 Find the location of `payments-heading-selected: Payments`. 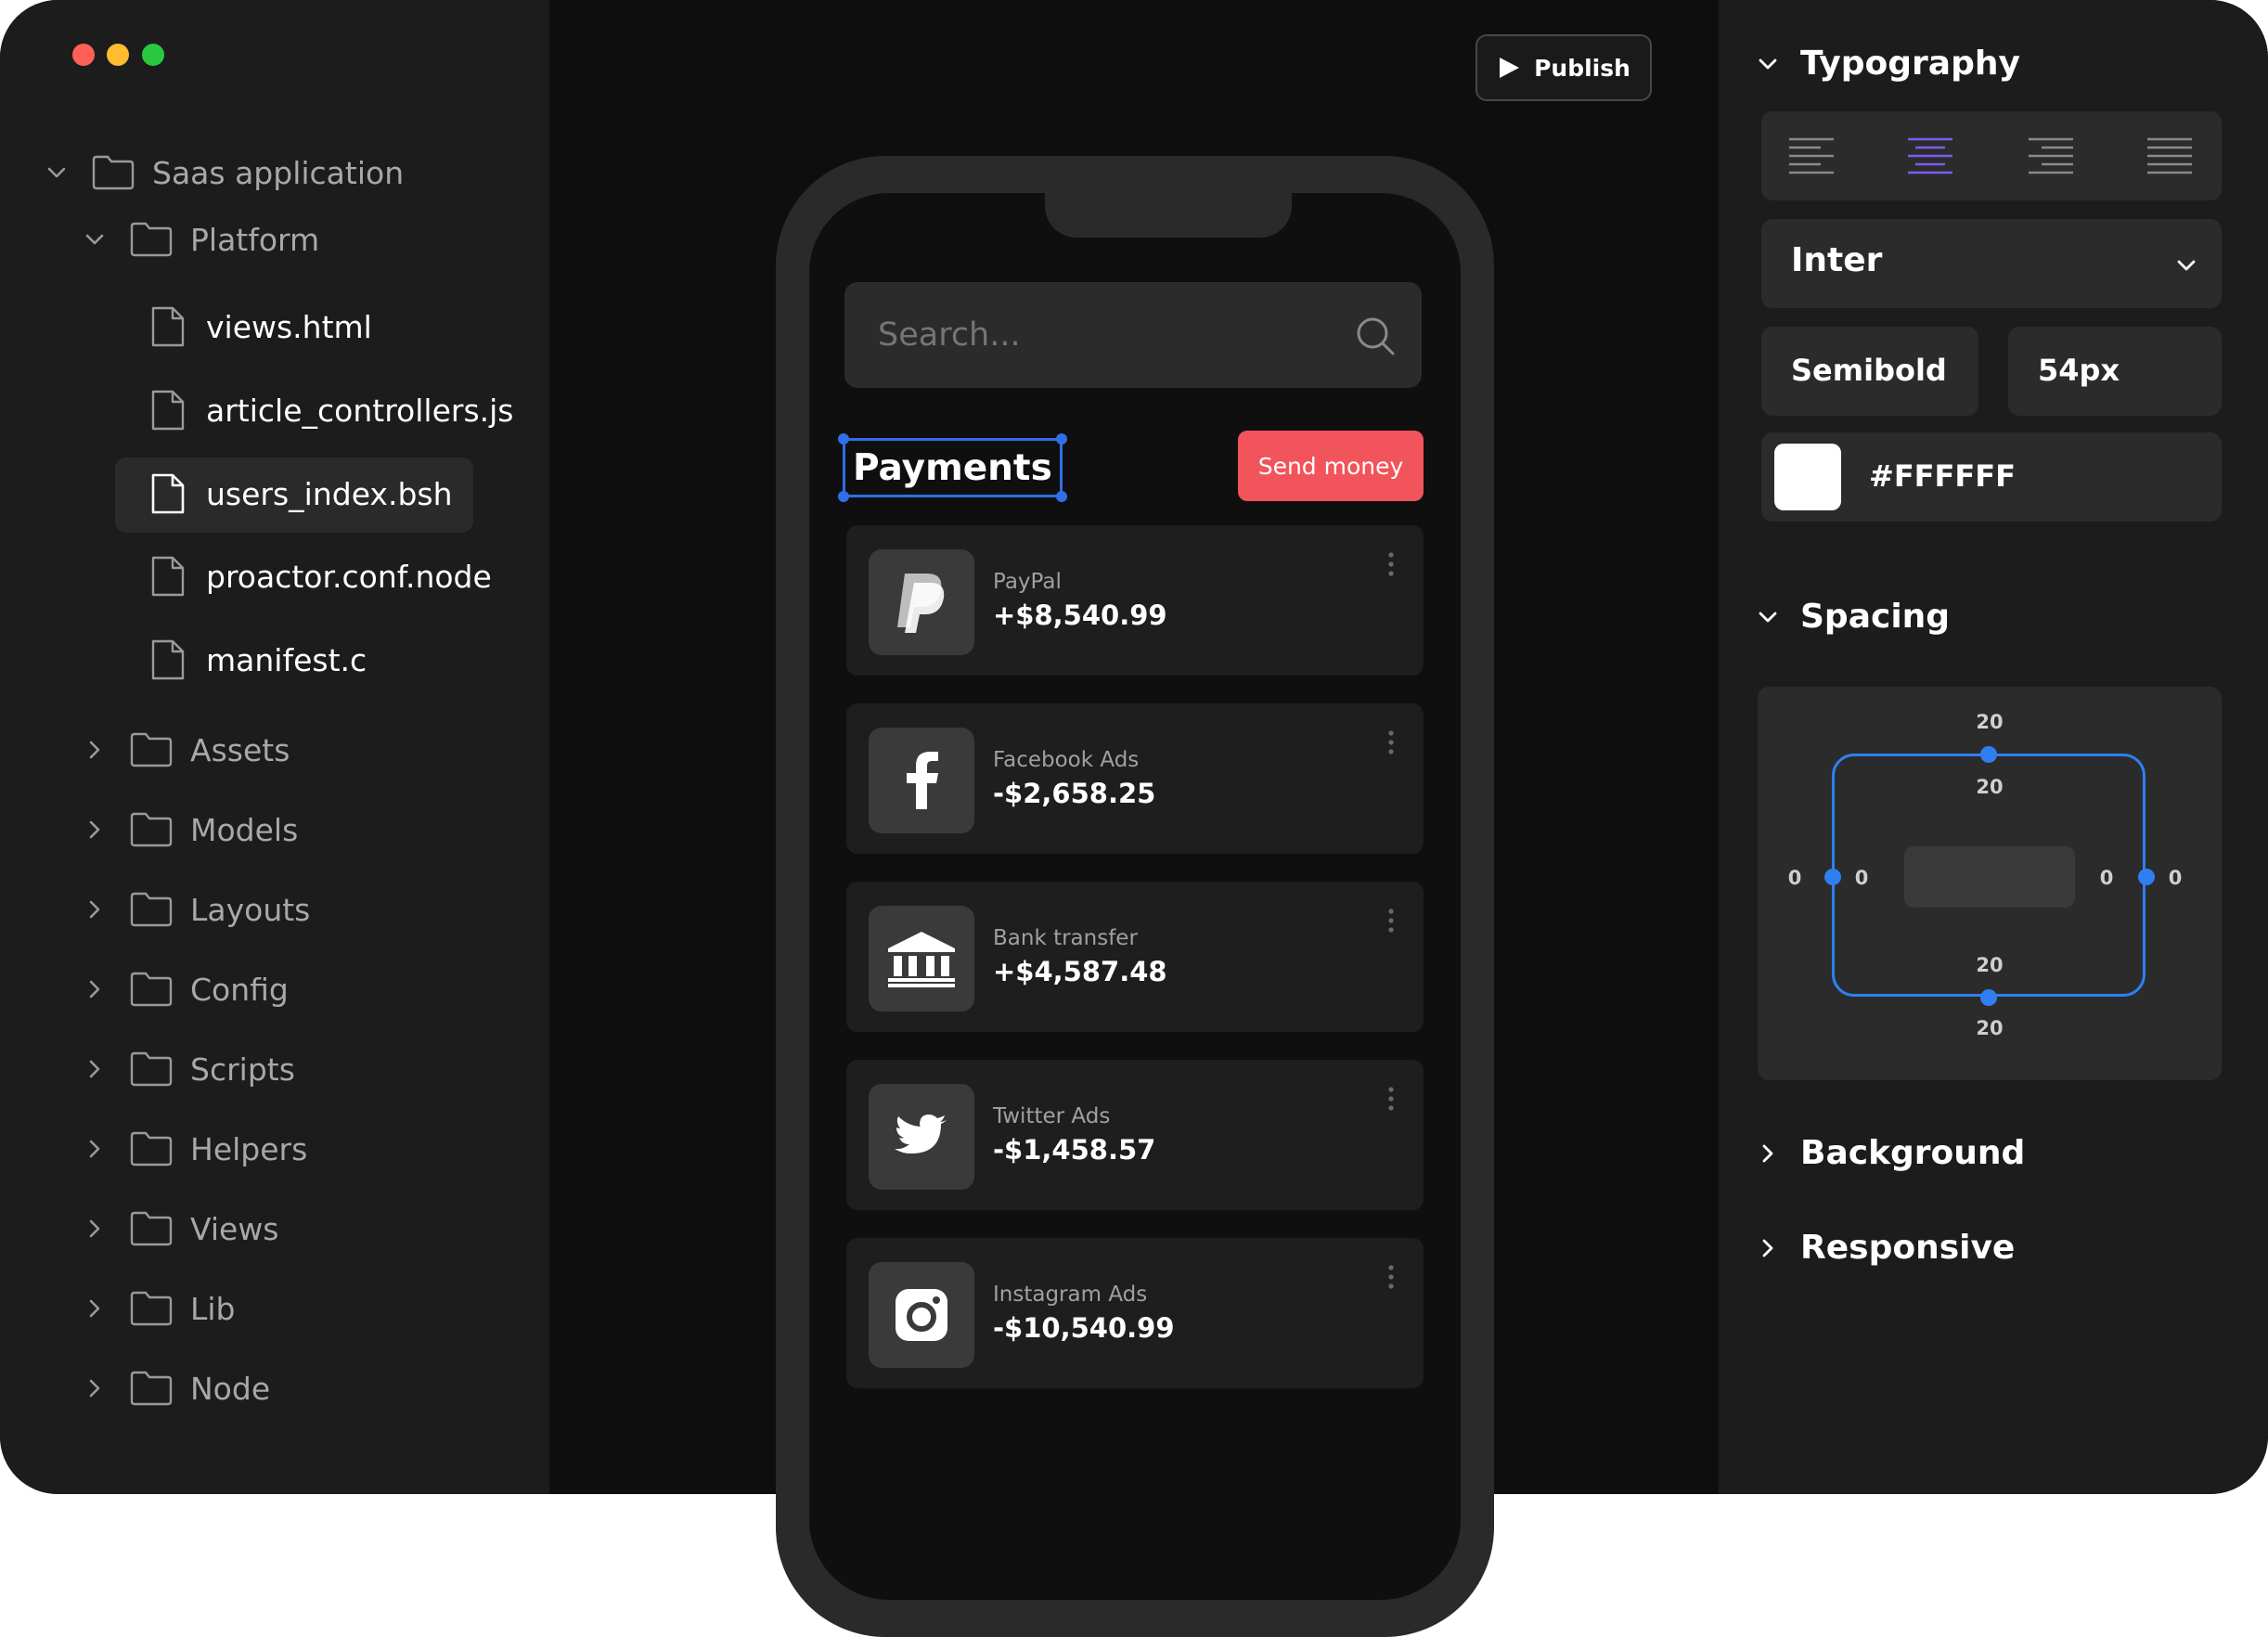

payments-heading-selected: Payments is located at coordinates (952, 467).